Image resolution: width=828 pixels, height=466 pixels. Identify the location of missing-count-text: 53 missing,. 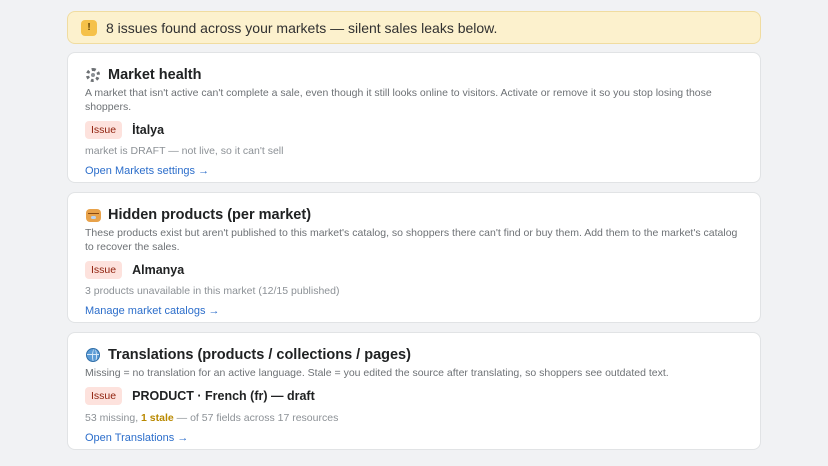
(112, 417).